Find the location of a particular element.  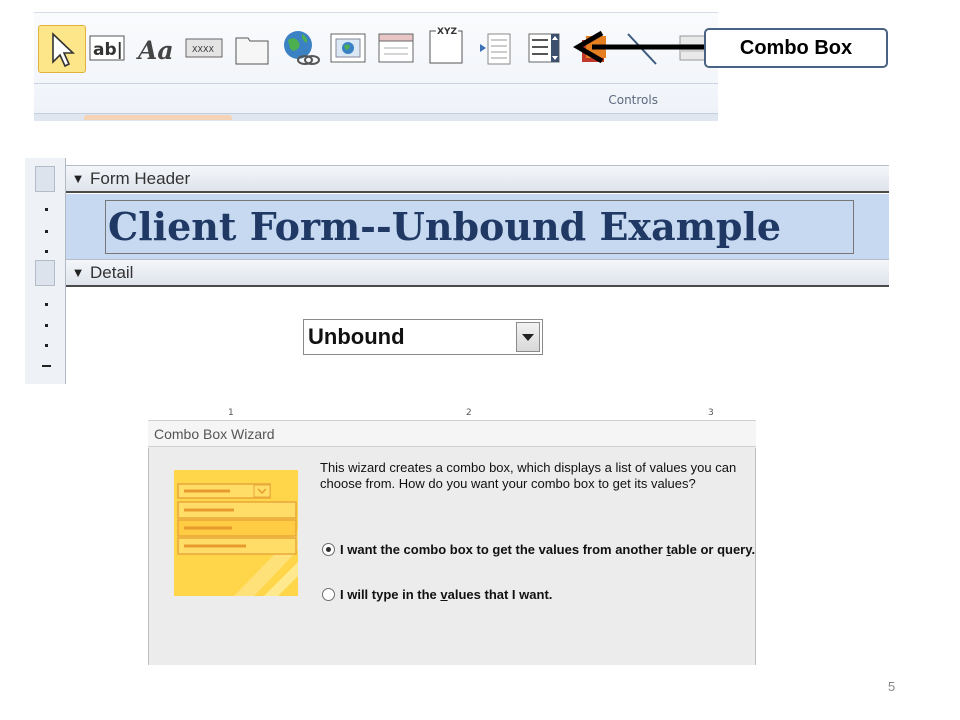

text-box-icon: ab| is located at coordinates (108, 48).